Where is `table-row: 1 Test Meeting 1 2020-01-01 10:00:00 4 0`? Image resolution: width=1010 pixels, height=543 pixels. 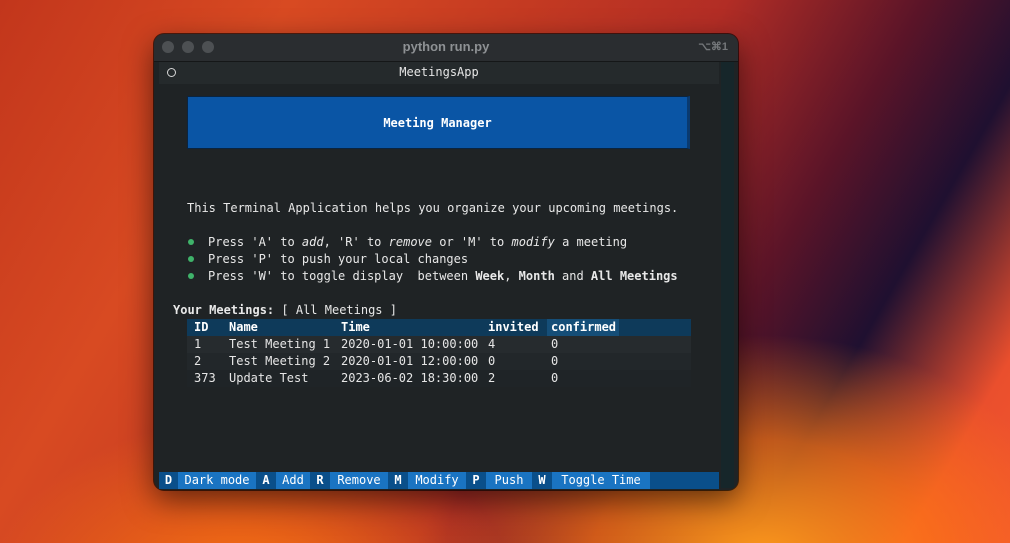
table-row: 1 Test Meeting 1 2020-01-01 10:00:00 4 0 is located at coordinates (439, 344).